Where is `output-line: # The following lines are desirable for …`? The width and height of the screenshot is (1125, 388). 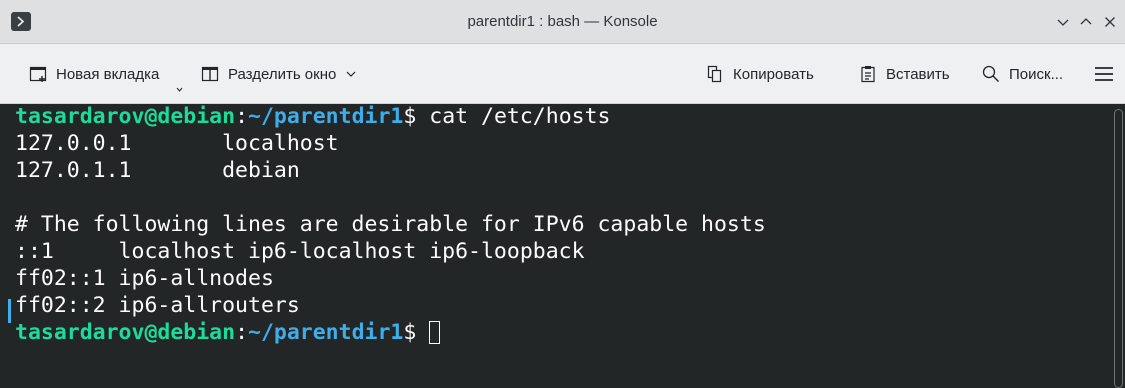
output-line: # The following lines are desirable for … is located at coordinates (390, 224).